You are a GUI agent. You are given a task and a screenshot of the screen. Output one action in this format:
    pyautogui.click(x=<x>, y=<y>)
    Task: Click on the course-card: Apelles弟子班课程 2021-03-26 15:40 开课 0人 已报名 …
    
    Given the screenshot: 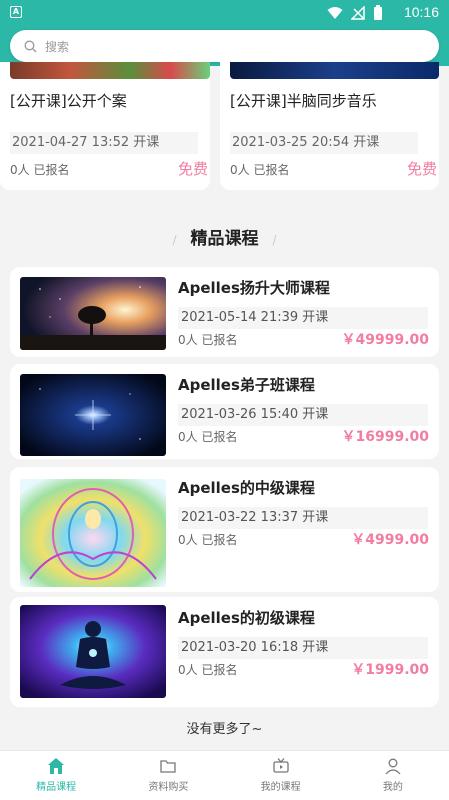 What is the action you would take?
    pyautogui.click(x=224, y=411)
    